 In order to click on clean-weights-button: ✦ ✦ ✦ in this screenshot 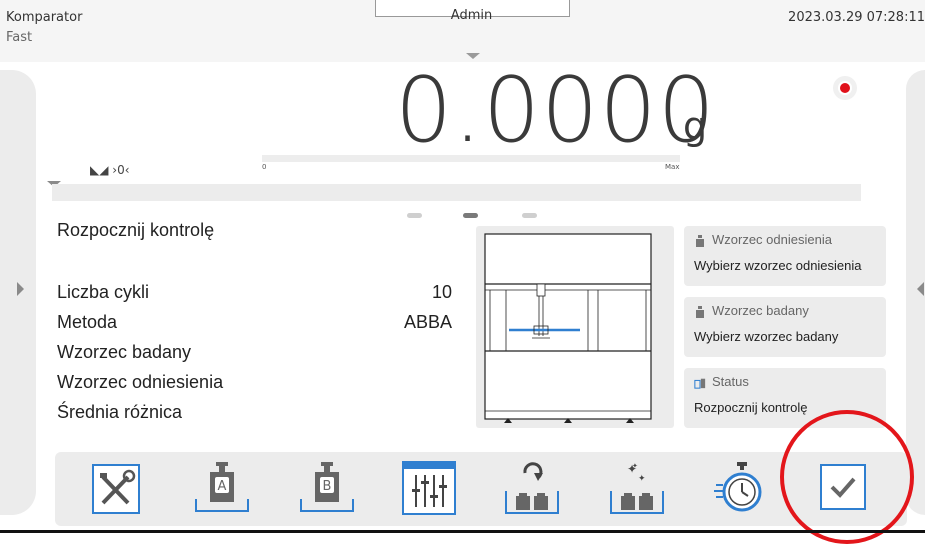, I will do `click(638, 489)`.